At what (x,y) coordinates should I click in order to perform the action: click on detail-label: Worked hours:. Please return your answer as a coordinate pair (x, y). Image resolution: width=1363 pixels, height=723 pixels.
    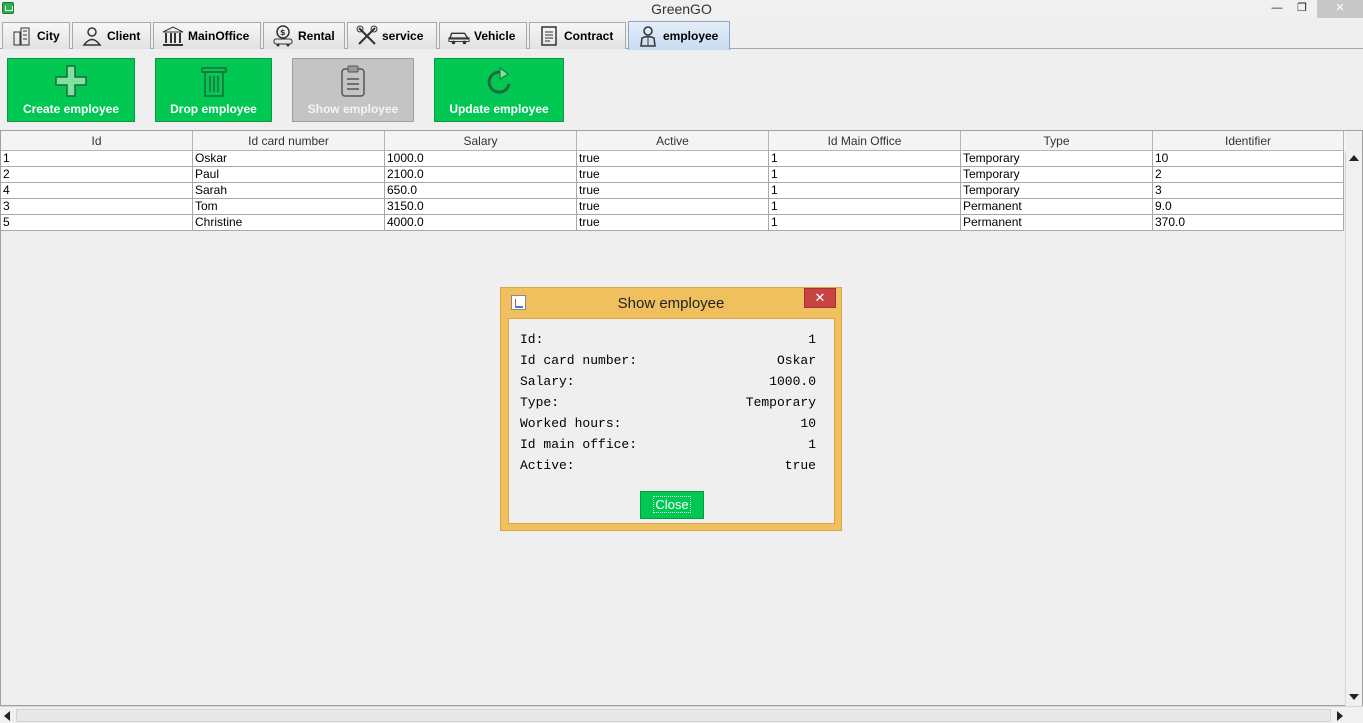
    Looking at the image, I should click on (571, 423).